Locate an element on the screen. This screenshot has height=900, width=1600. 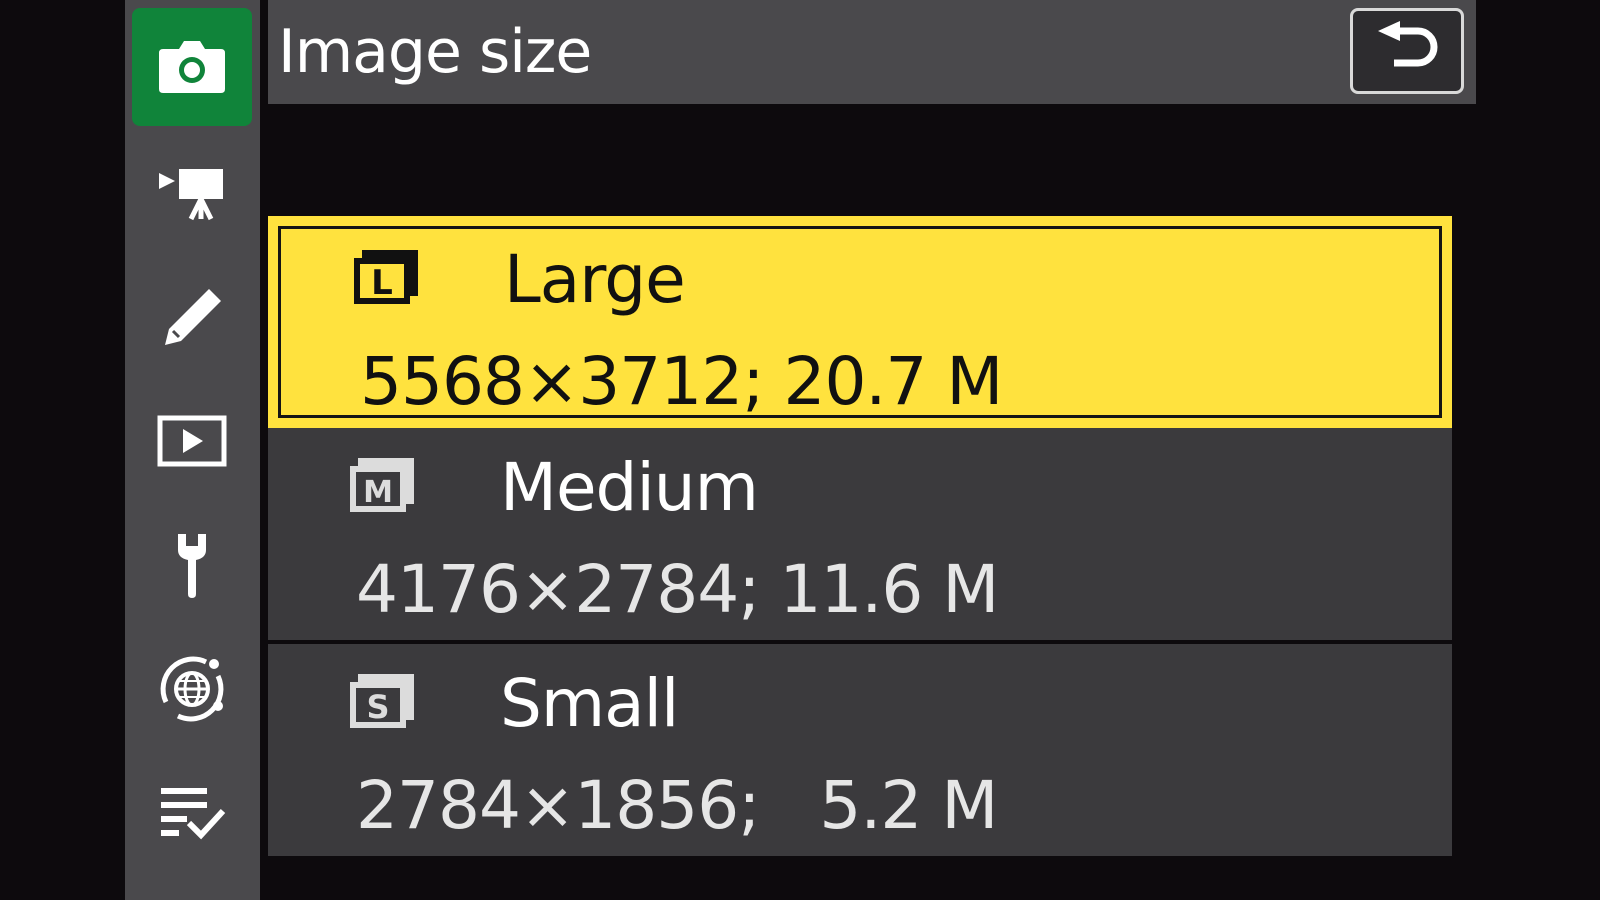
option-label: Small is located at coordinates (589, 703).